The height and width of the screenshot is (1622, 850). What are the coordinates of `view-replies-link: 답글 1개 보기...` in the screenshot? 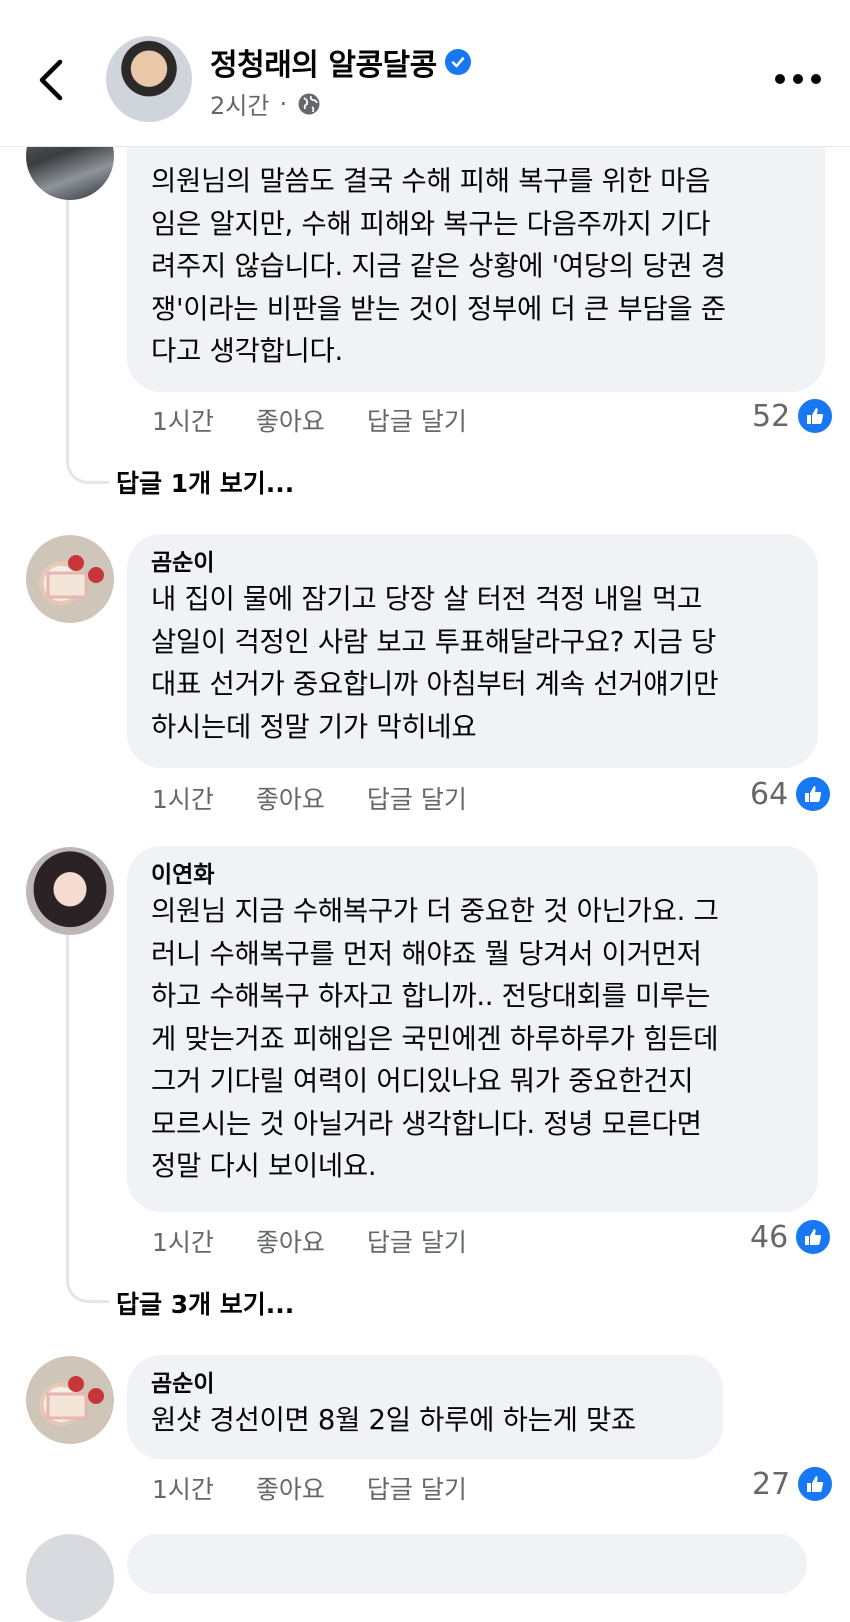 It's located at (205, 482).